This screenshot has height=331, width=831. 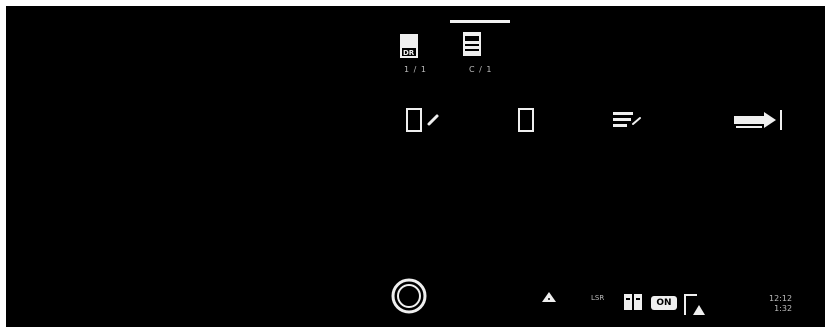 I want to click on rect-pencil-icon, so click(x=425, y=122).